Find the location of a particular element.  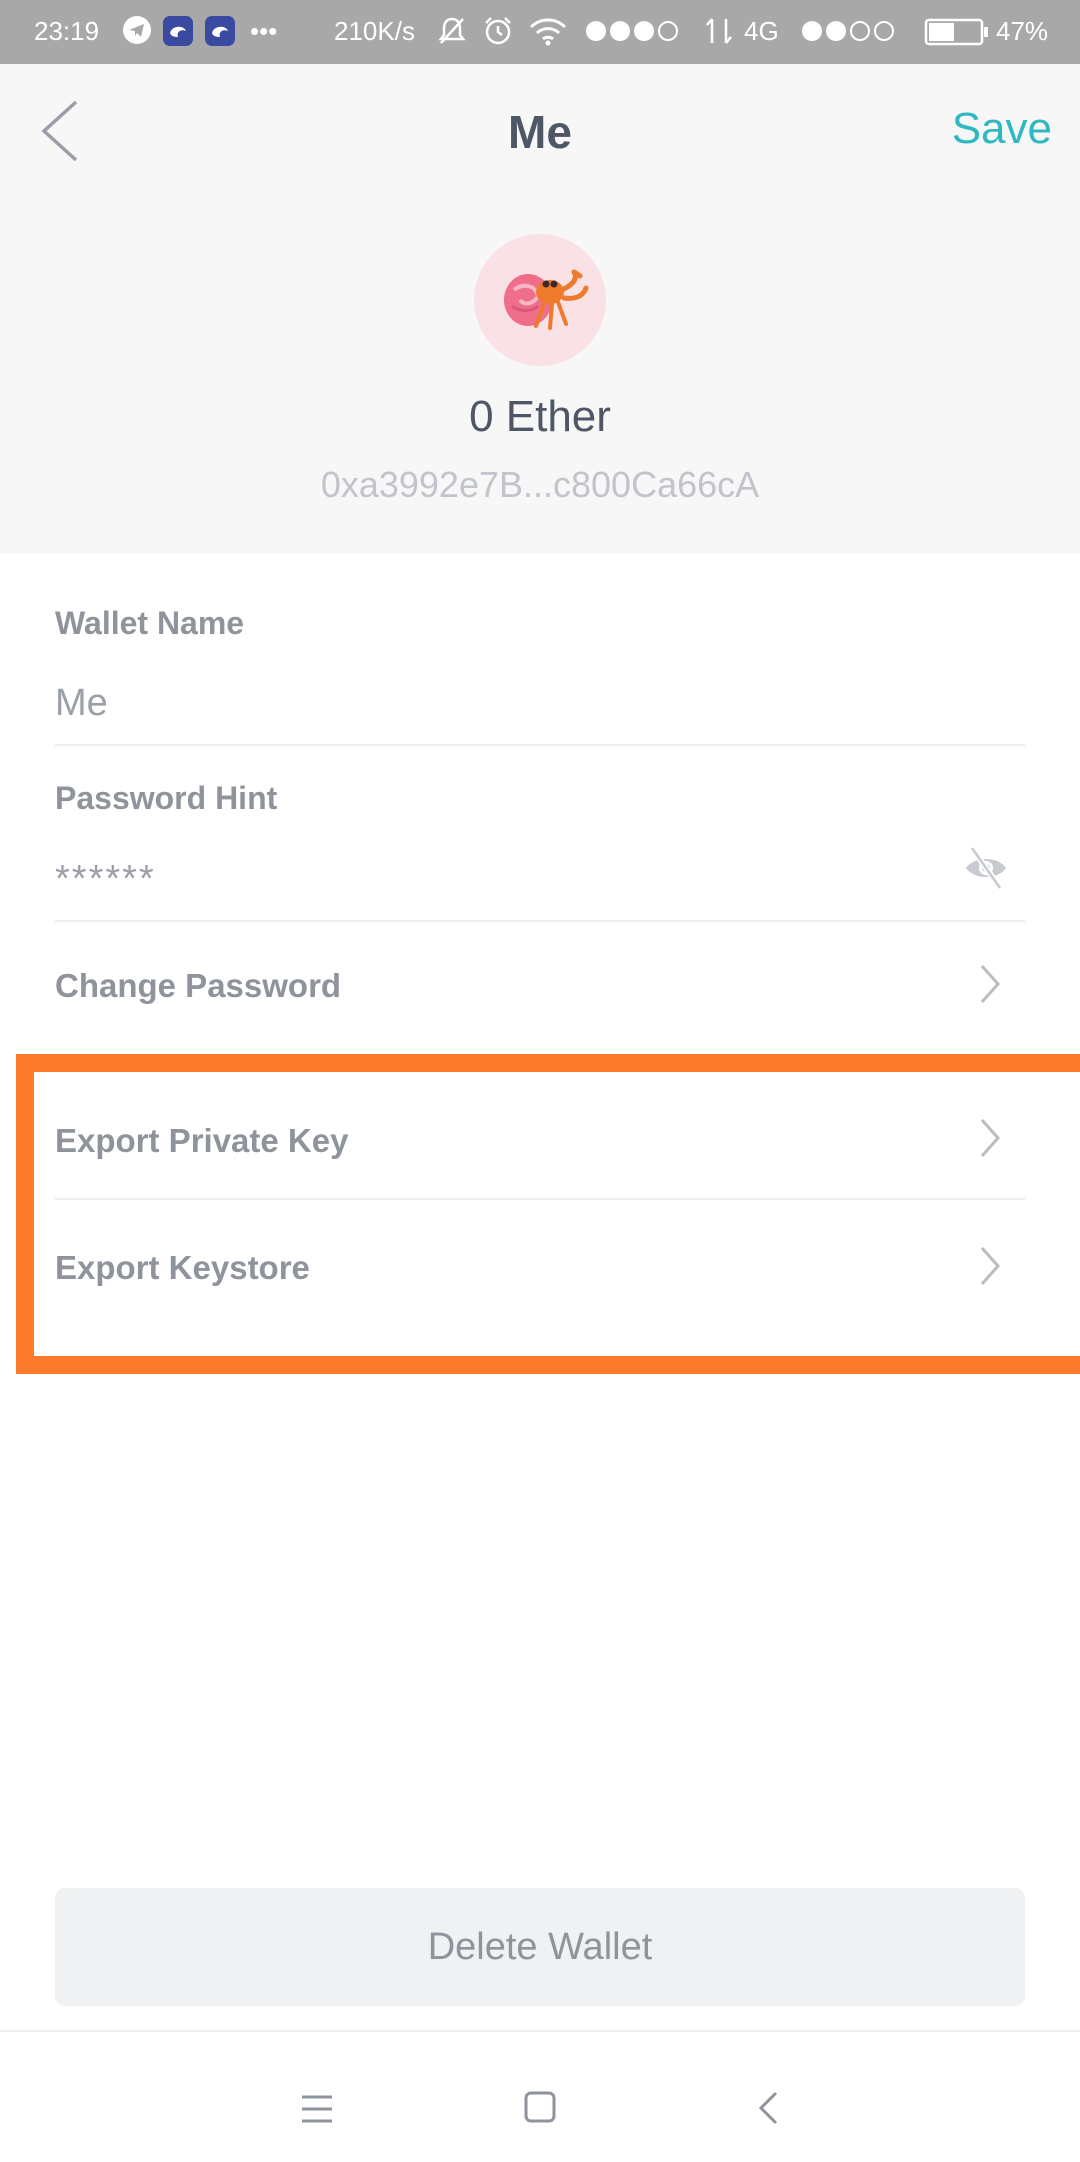

back-nav-icon is located at coordinates (768, 2108).